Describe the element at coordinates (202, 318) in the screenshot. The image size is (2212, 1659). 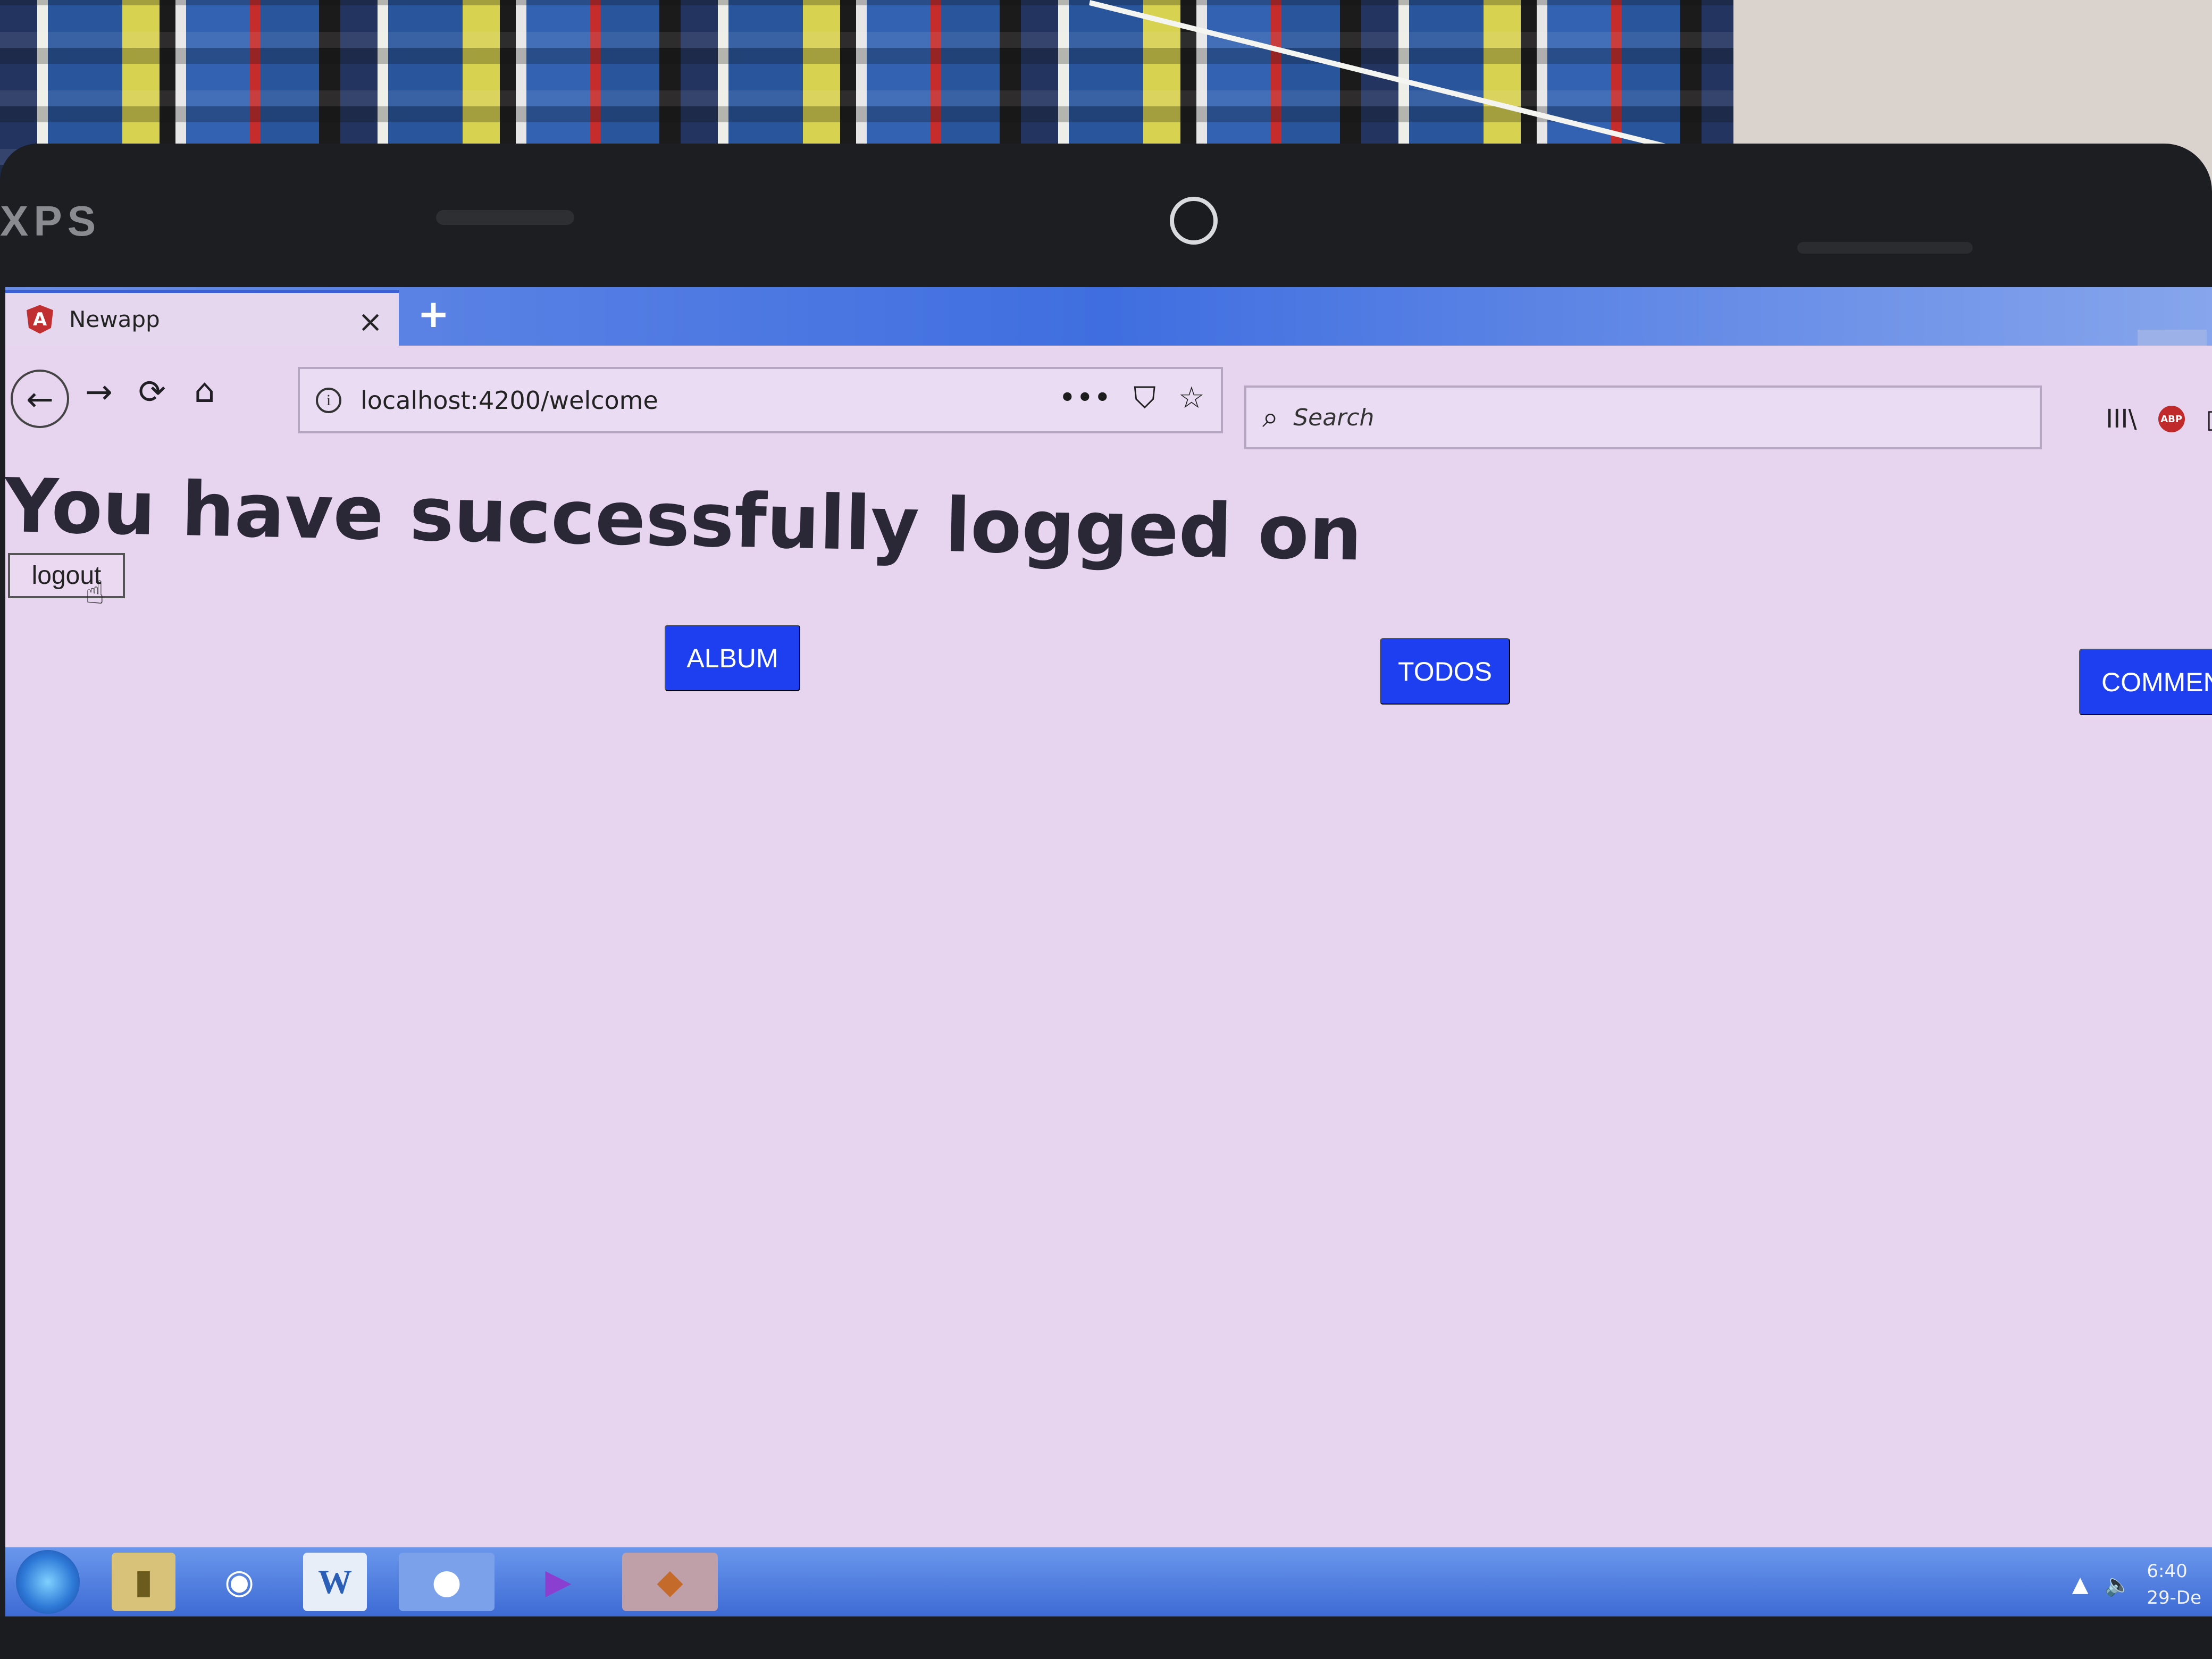
I see `tab-newapp: A Newapp ×` at that location.